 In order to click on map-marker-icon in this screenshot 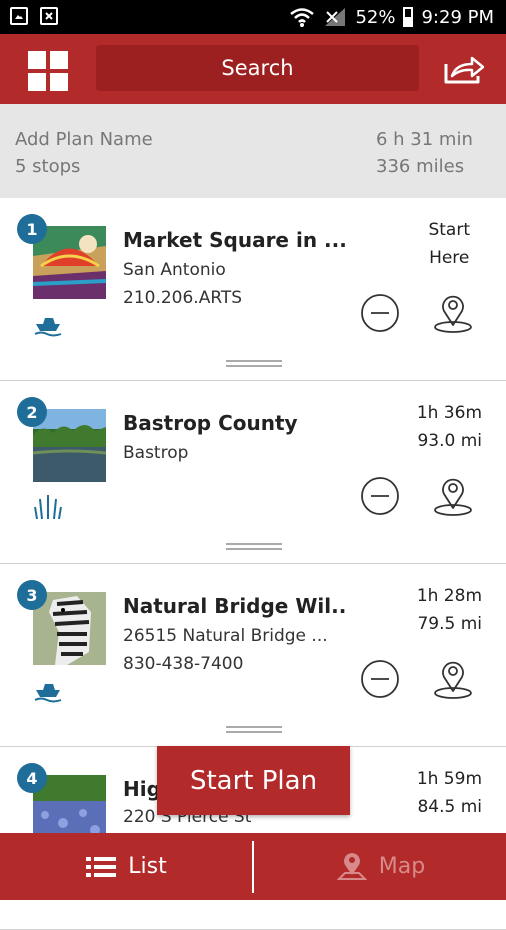, I will do `click(351, 866)`.